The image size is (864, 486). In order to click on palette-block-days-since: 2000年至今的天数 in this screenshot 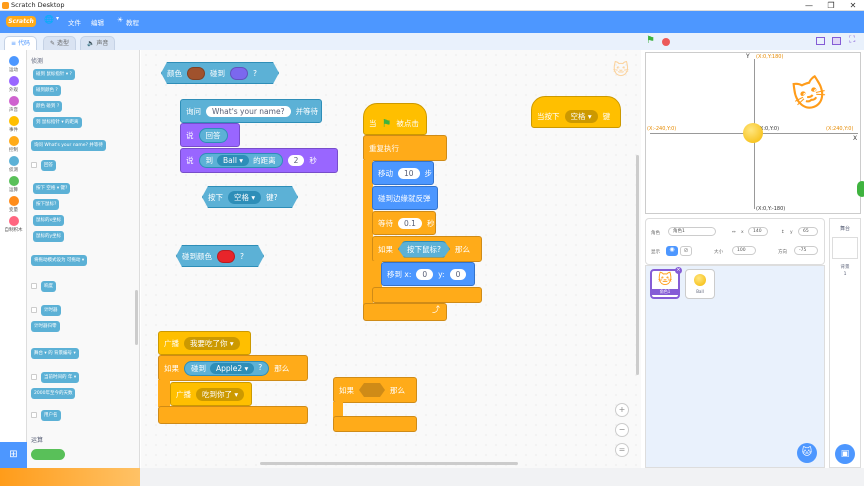, I will do `click(53, 393)`.